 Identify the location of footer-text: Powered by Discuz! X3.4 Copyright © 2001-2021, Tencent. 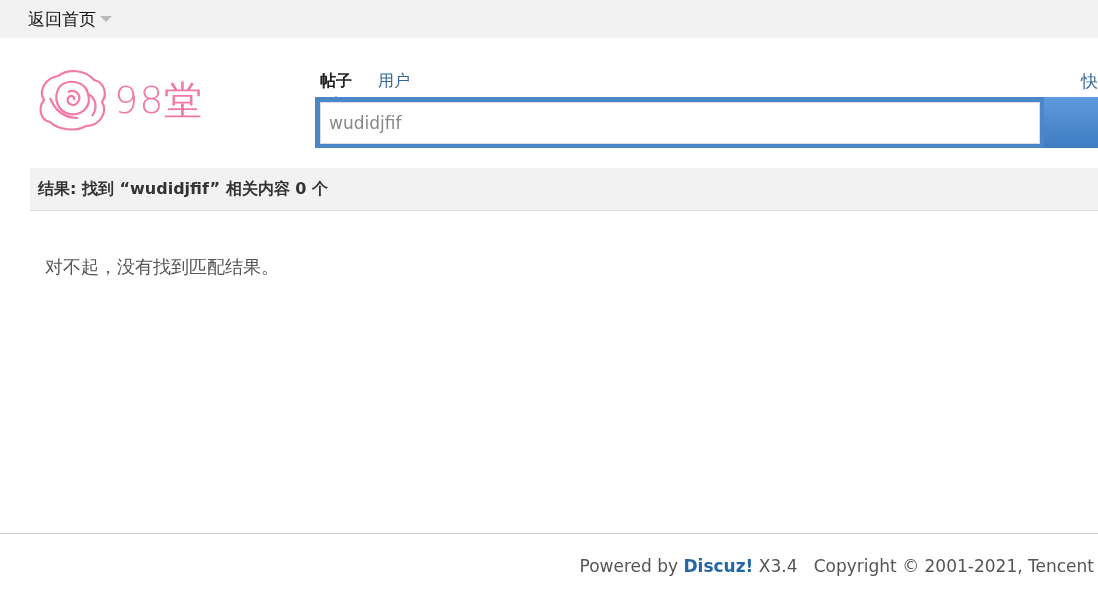
(836, 566).